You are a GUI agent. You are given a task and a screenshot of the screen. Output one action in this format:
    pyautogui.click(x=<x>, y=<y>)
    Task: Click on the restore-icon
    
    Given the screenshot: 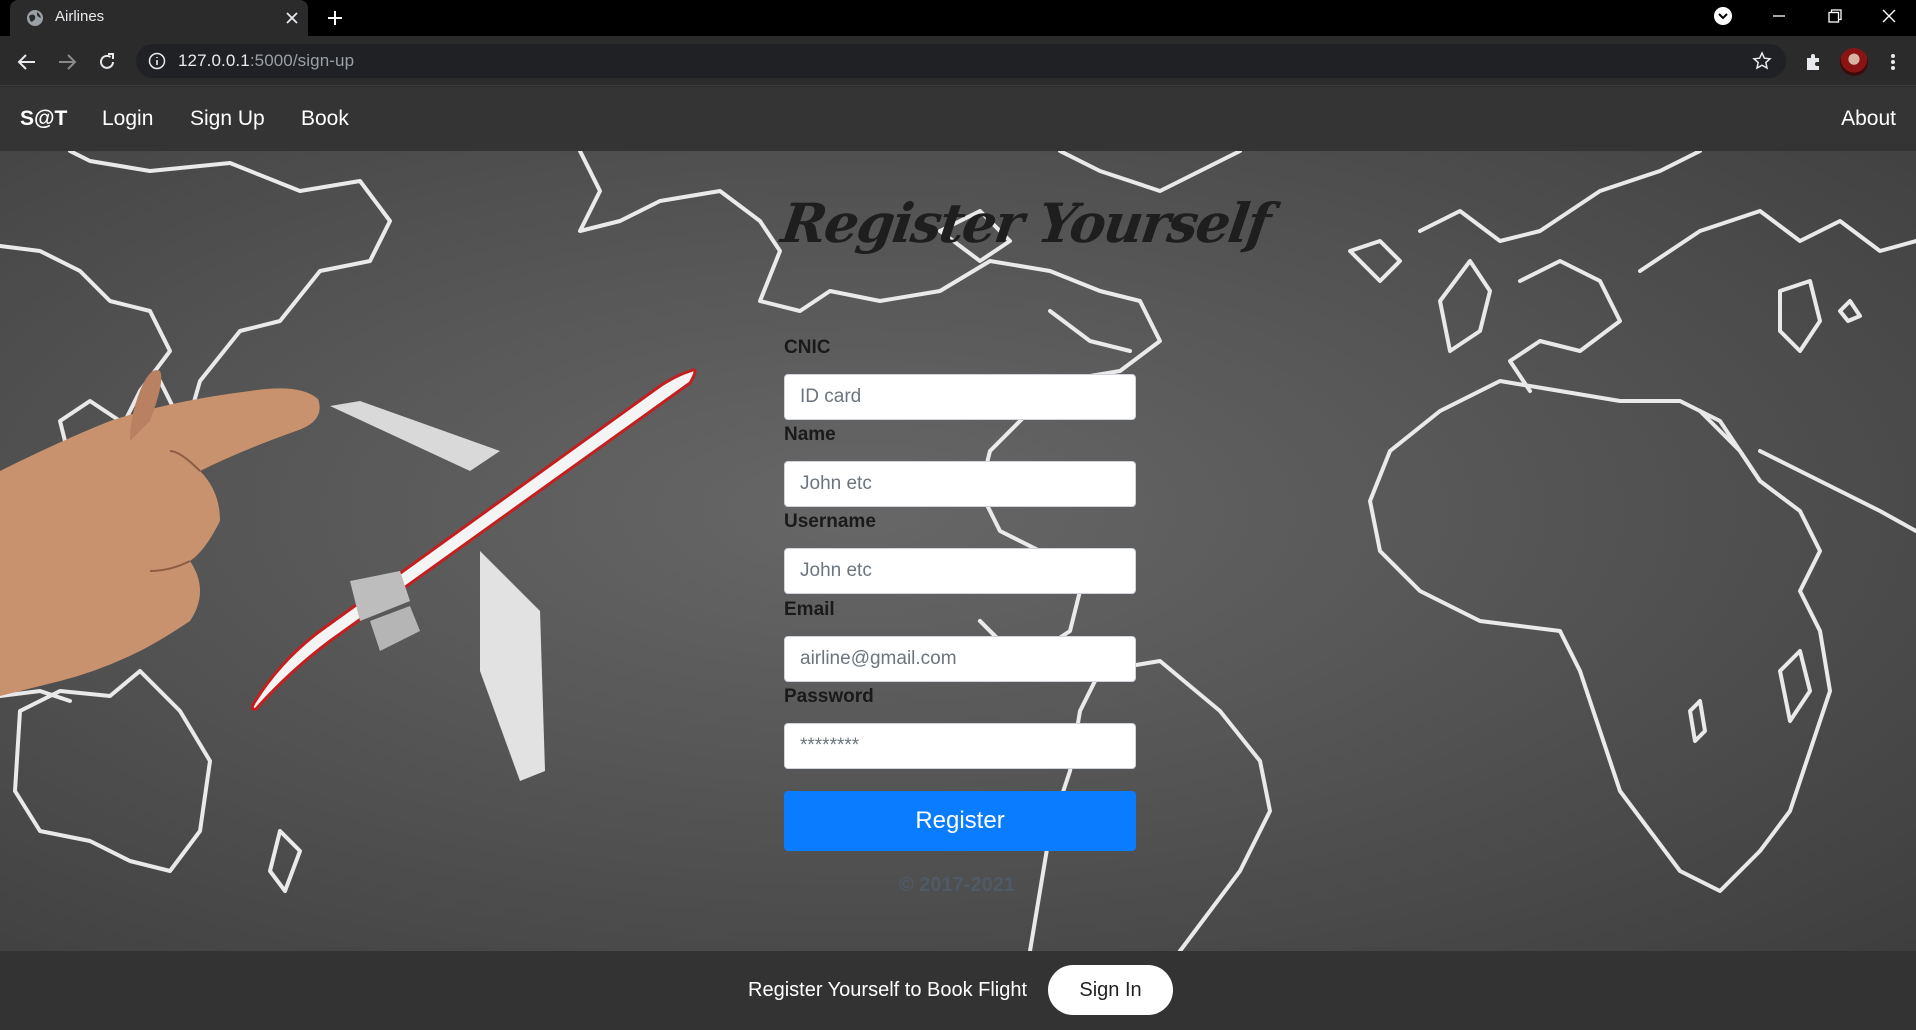 What is the action you would take?
    pyautogui.click(x=1835, y=16)
    